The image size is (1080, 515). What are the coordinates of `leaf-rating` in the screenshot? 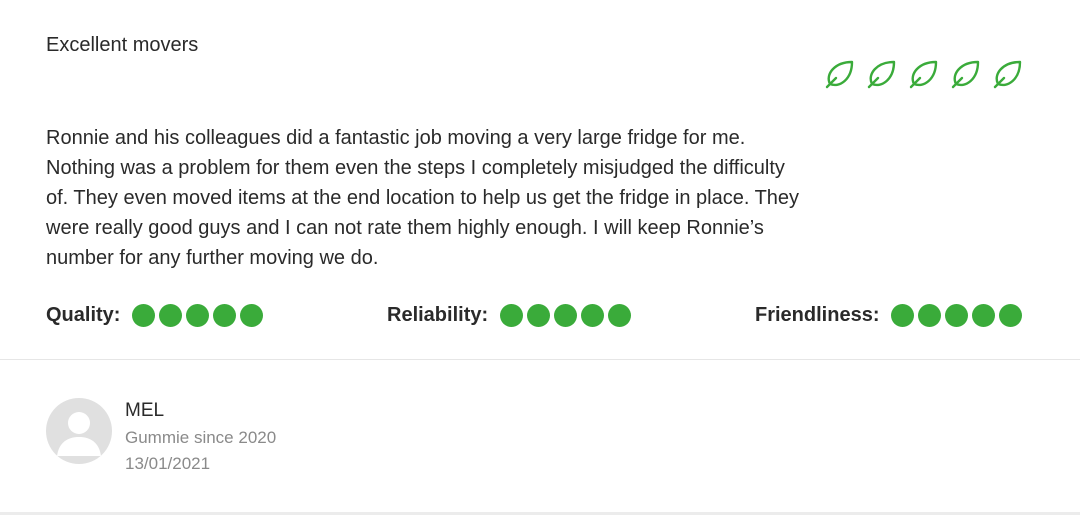 It's located at (923, 74).